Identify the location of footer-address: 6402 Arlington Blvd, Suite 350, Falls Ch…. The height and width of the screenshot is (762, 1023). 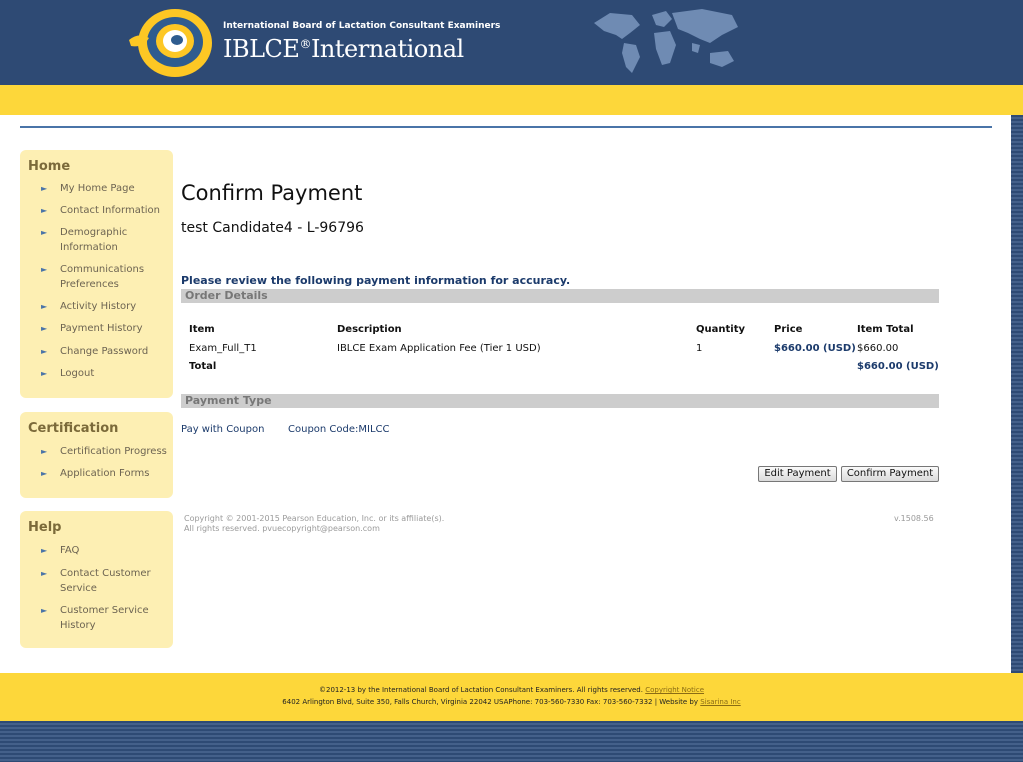
(511, 702).